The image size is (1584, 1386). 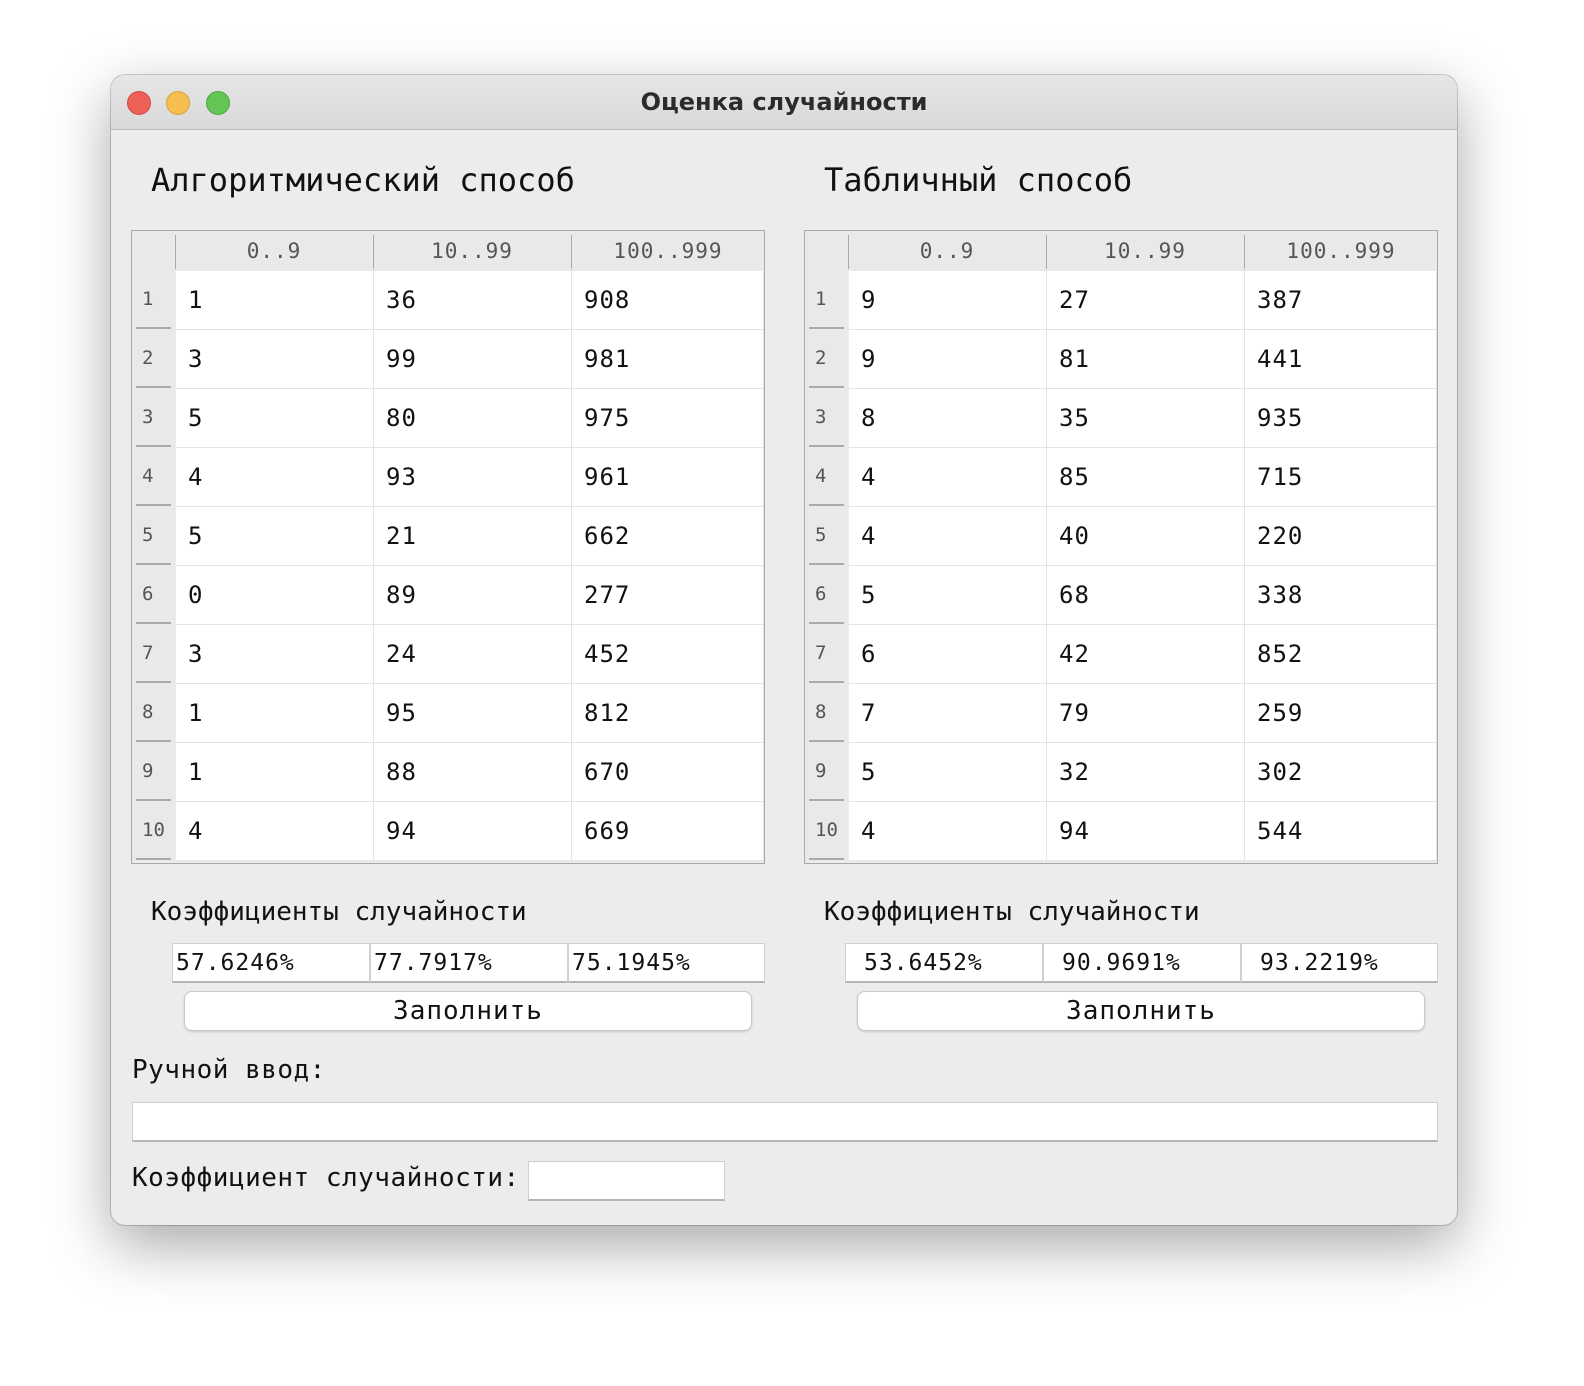 I want to click on table-cell: 99, so click(x=473, y=359).